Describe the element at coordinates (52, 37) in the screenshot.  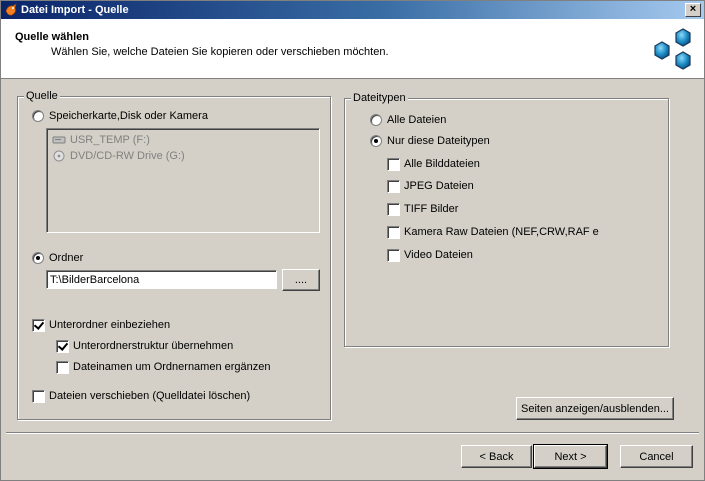
I see `page-title: Quelle wählen` at that location.